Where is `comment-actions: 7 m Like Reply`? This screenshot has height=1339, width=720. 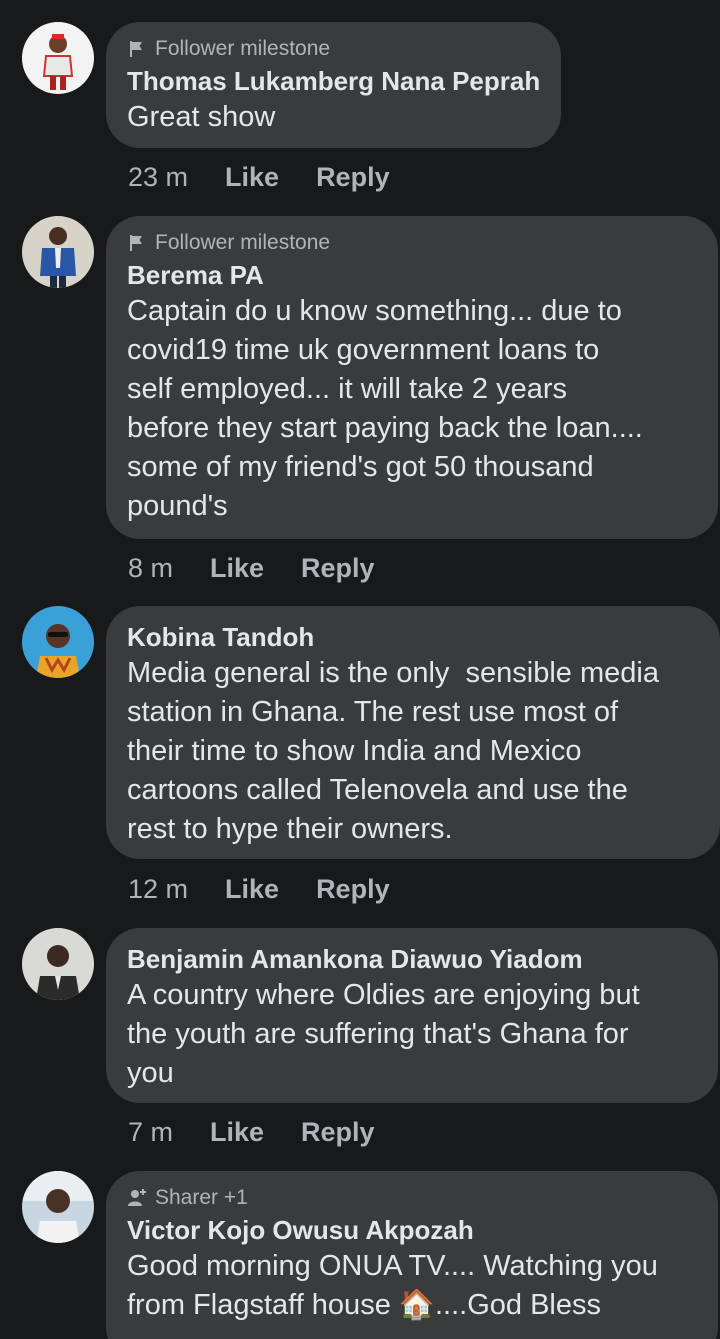
comment-actions: 7 m Like Reply is located at coordinates (251, 1132).